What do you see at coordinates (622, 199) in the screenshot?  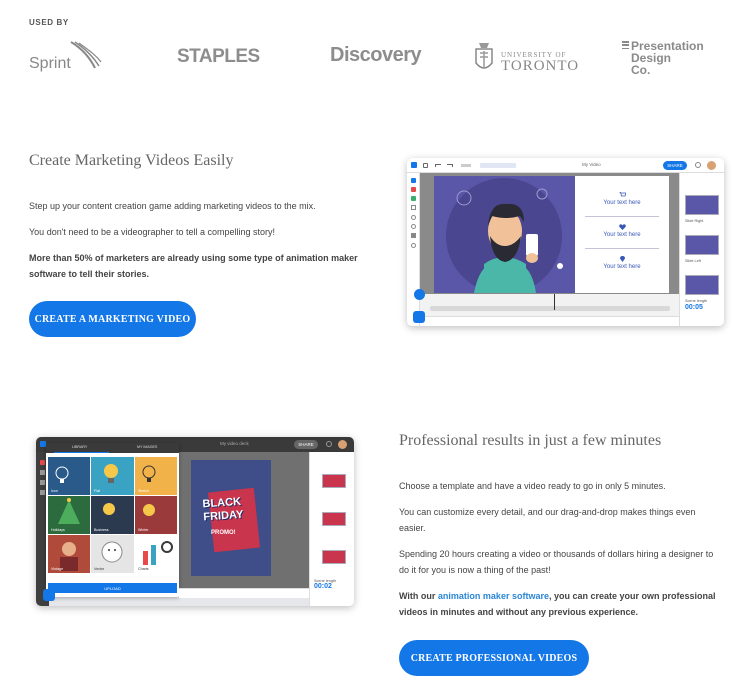 I see `text-block-1: Your text here` at bounding box center [622, 199].